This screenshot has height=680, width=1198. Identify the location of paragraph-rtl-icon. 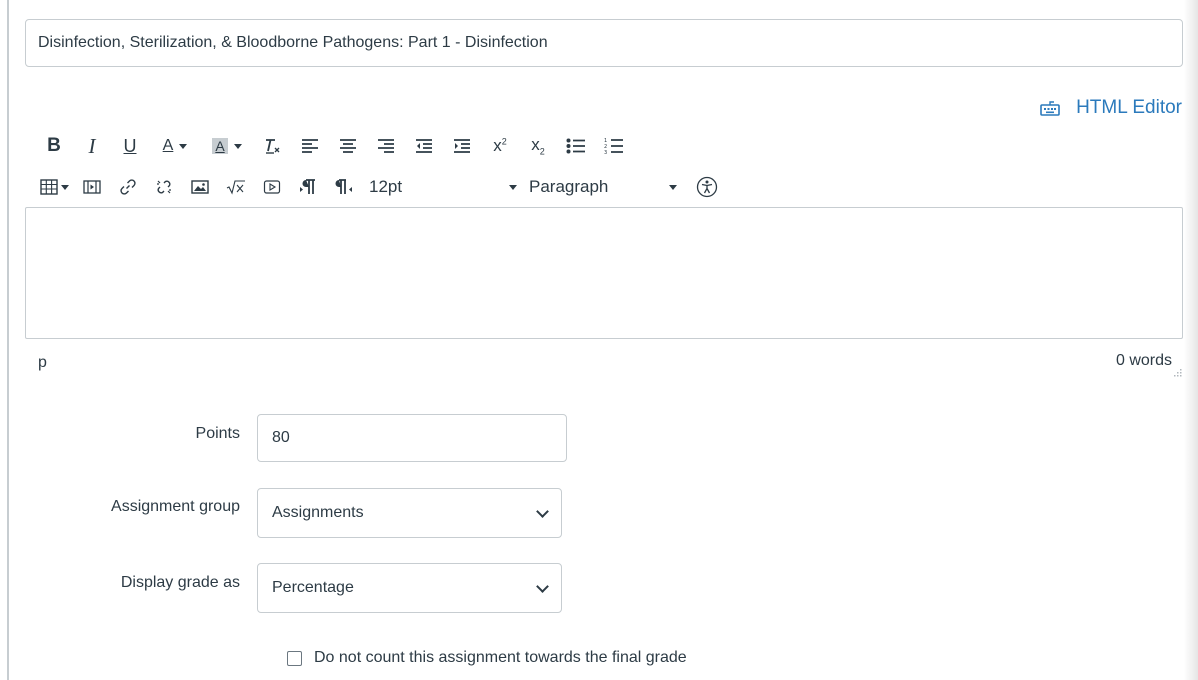
(343, 186).